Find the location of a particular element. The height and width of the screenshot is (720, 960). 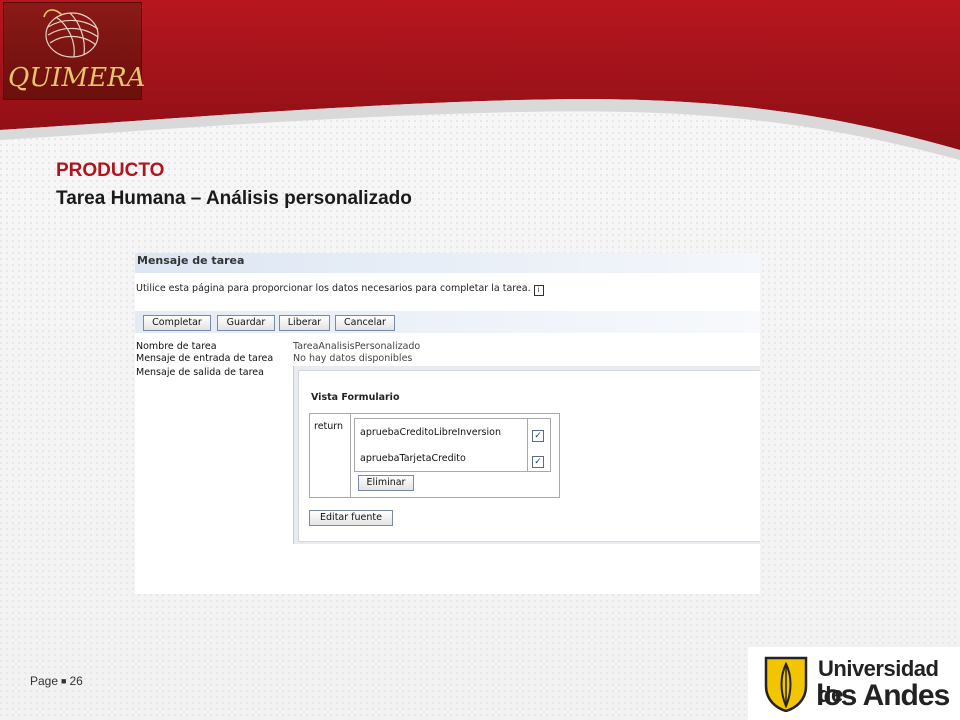

page-number-value: 26 is located at coordinates (76, 681).